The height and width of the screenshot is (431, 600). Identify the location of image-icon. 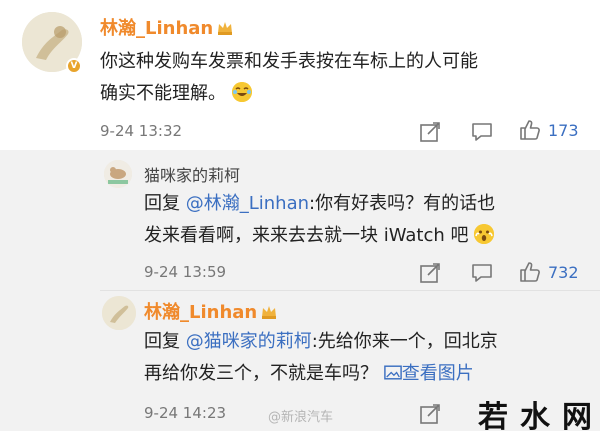
(392, 372).